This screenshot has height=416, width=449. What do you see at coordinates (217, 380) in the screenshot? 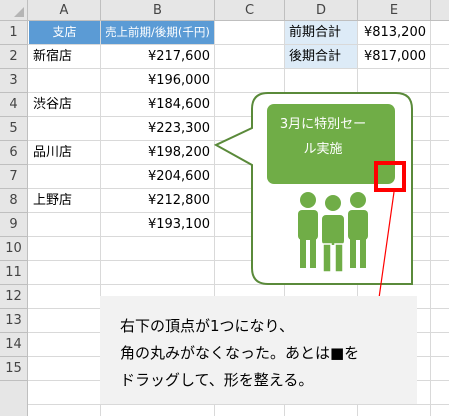
I see `note-line-3: ドラッグして、形を整える。` at bounding box center [217, 380].